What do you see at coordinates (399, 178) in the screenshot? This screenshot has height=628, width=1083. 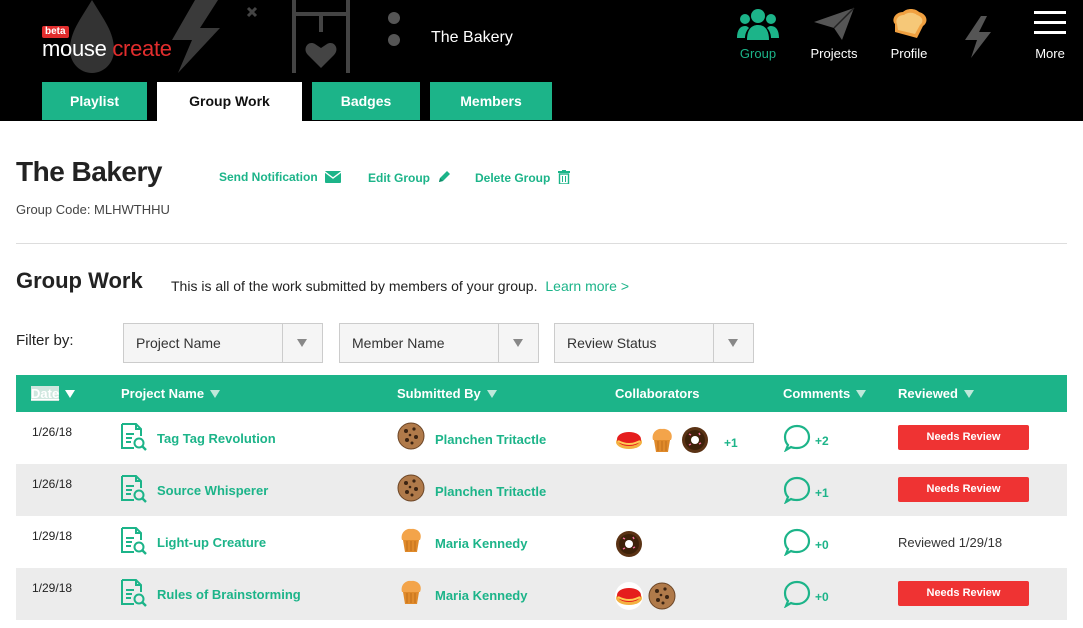 I see `edit-group-label: Edit Group` at bounding box center [399, 178].